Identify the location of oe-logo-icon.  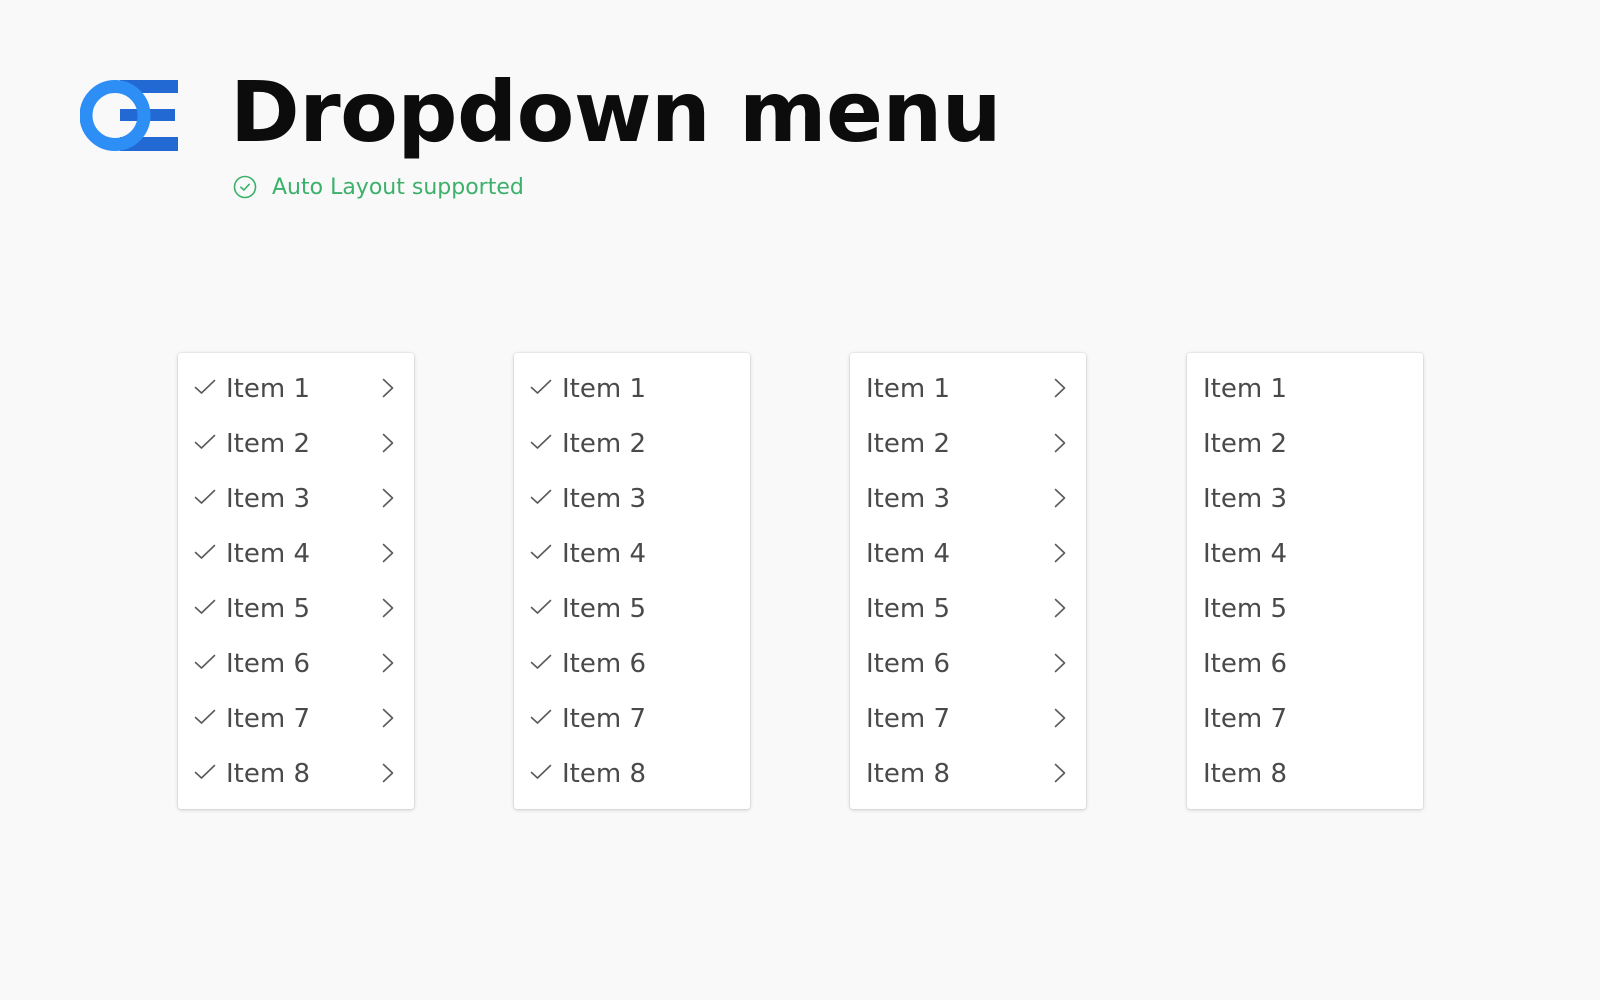
(129, 115).